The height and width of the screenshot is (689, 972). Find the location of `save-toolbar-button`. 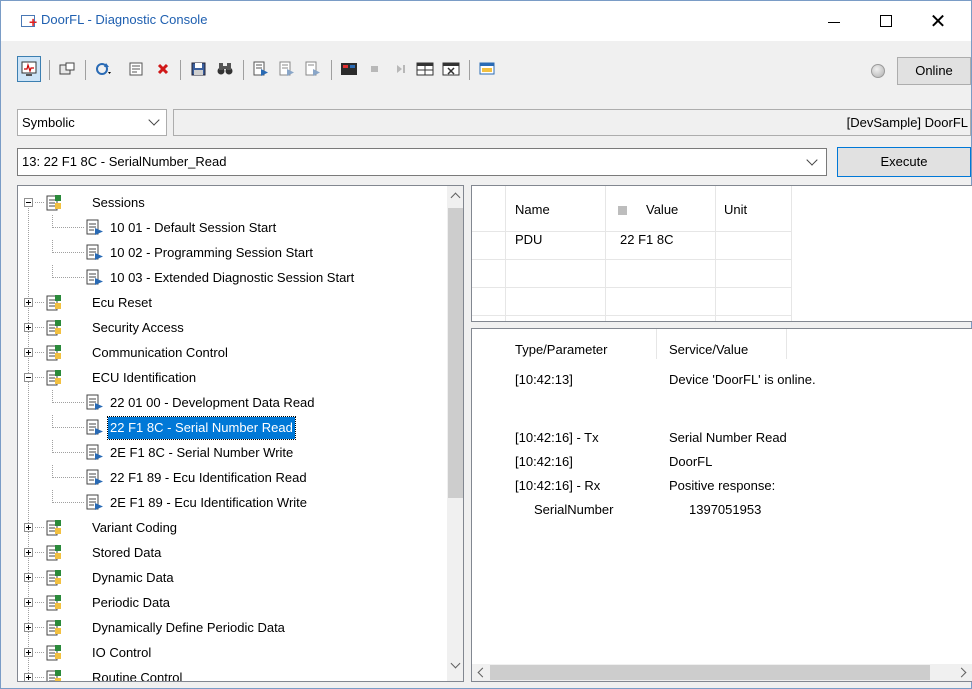

save-toolbar-button is located at coordinates (199, 69).